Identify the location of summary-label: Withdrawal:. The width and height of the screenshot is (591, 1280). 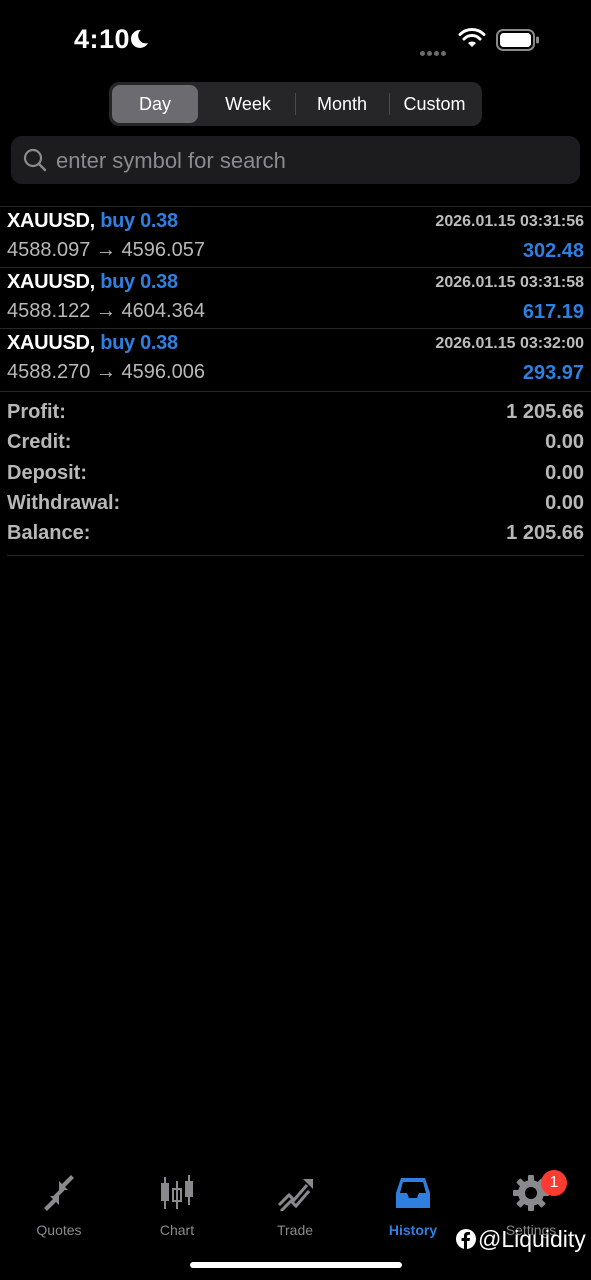
(64, 502).